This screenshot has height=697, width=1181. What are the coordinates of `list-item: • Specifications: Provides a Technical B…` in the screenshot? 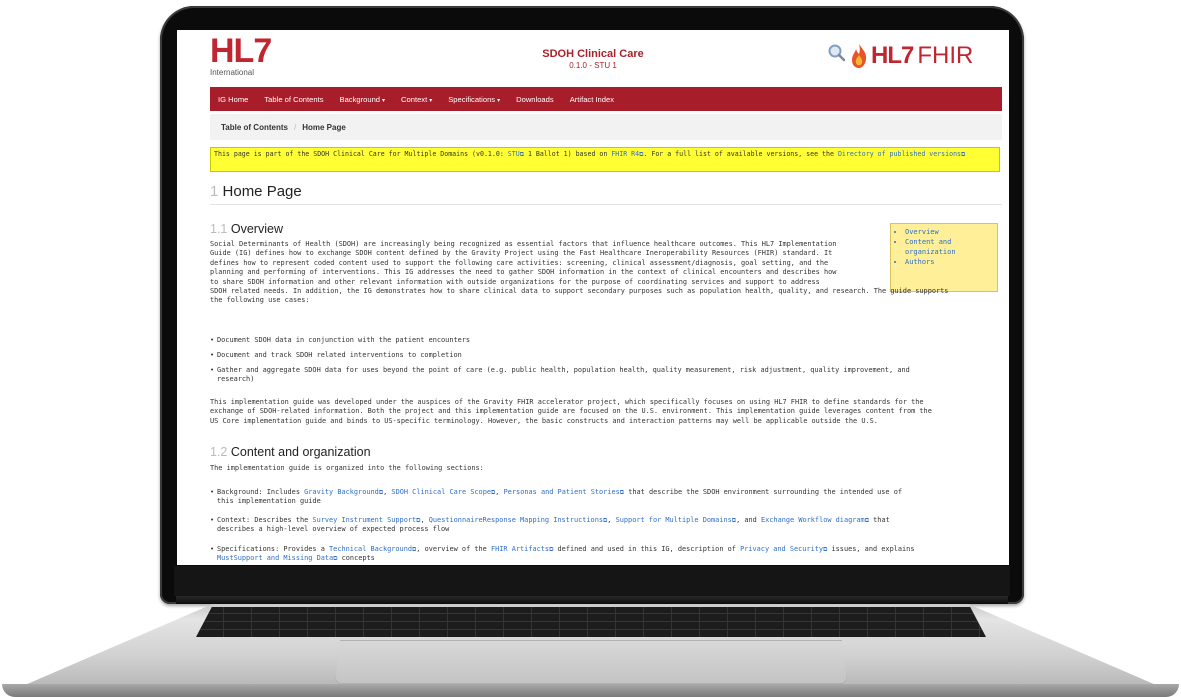 It's located at (562, 554).